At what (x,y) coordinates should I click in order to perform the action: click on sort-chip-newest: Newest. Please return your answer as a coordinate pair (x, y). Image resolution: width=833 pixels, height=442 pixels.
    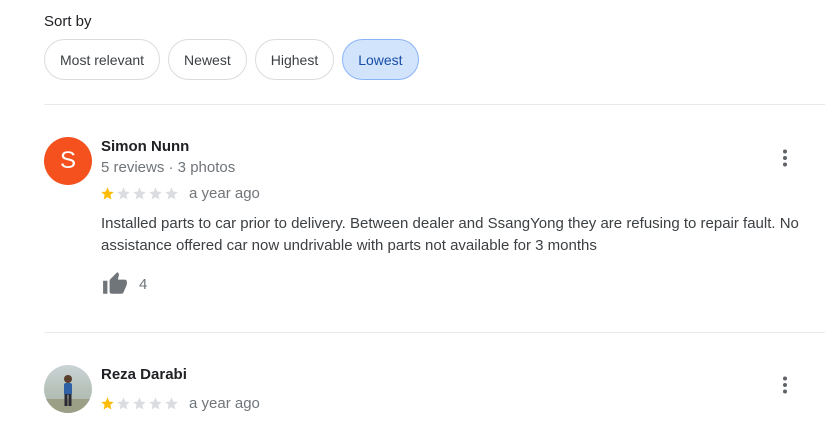
    Looking at the image, I should click on (207, 59).